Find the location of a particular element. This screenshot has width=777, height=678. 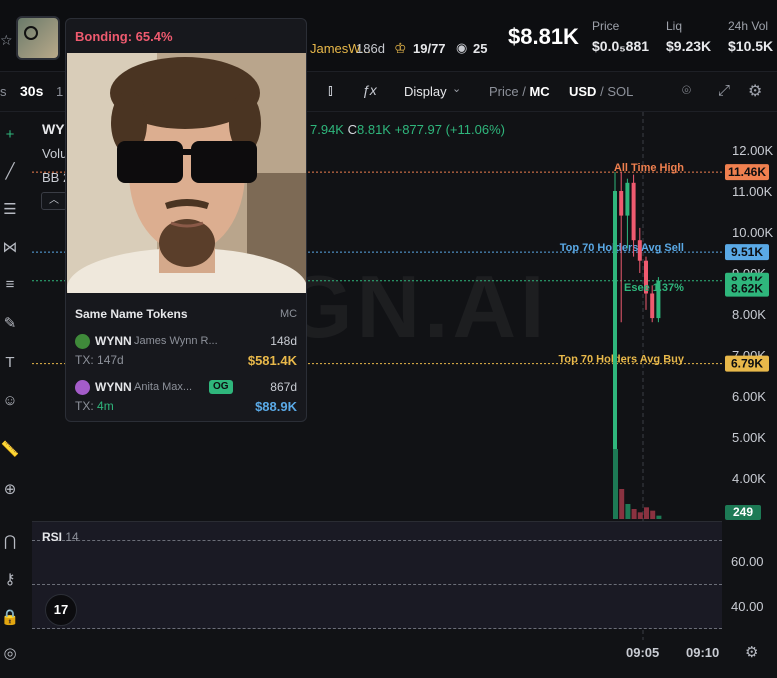

reference-badge-value: 6.79K is located at coordinates (747, 364).